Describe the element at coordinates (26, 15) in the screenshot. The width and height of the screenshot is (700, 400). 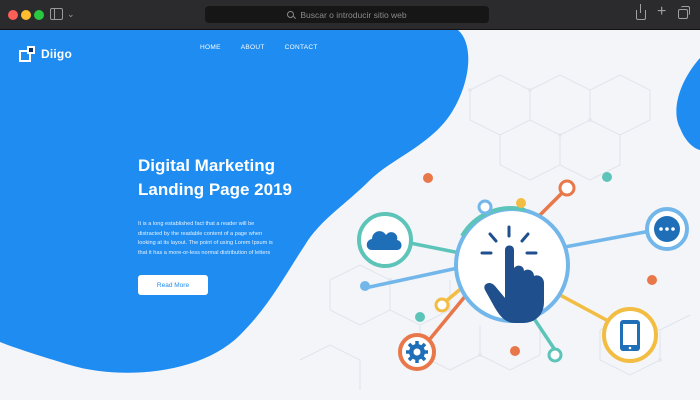
I see `minimize-window-button` at that location.